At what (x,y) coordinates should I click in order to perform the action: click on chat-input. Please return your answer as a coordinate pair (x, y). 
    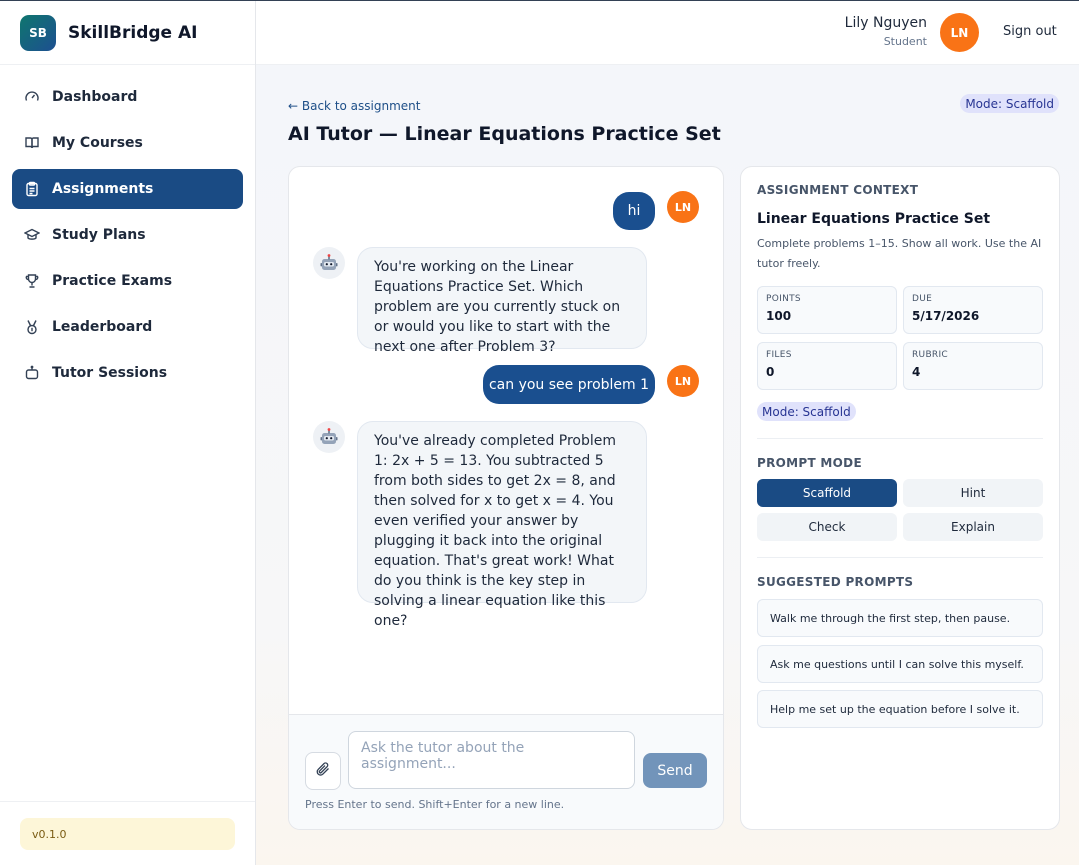
    Looking at the image, I should click on (491, 760).